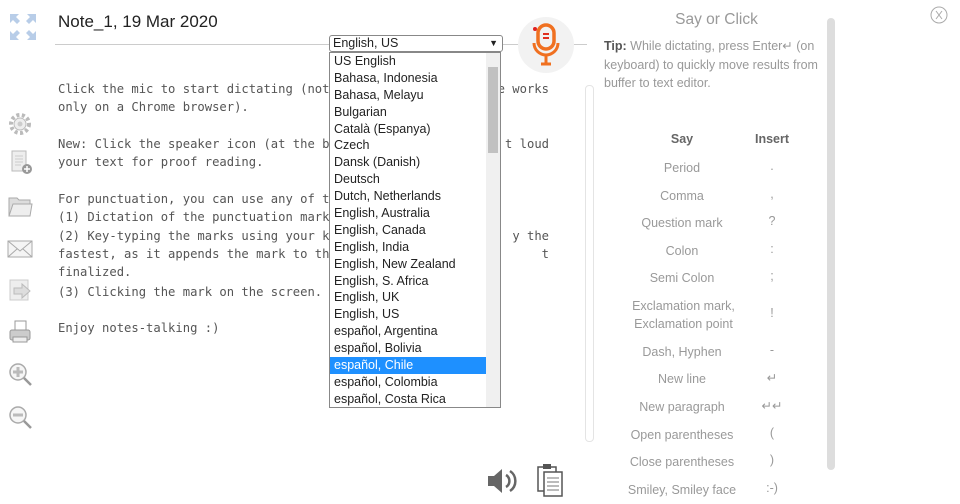 Image resolution: width=960 pixels, height=504 pixels. Describe the element at coordinates (526, 144) in the screenshot. I see `editor-line-fragment: t loud` at that location.